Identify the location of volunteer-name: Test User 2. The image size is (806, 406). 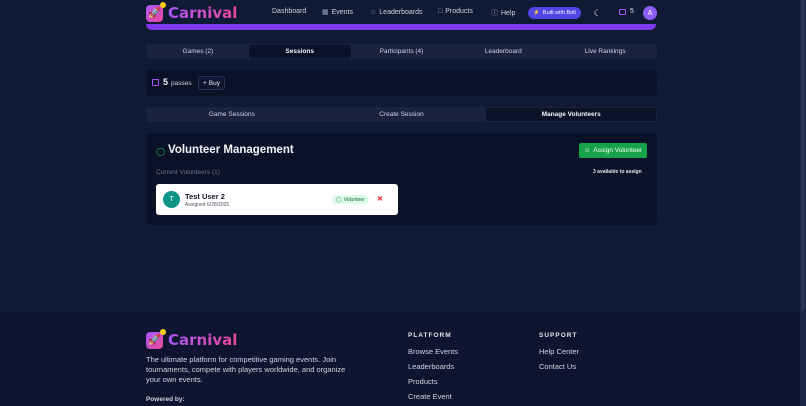
(205, 196).